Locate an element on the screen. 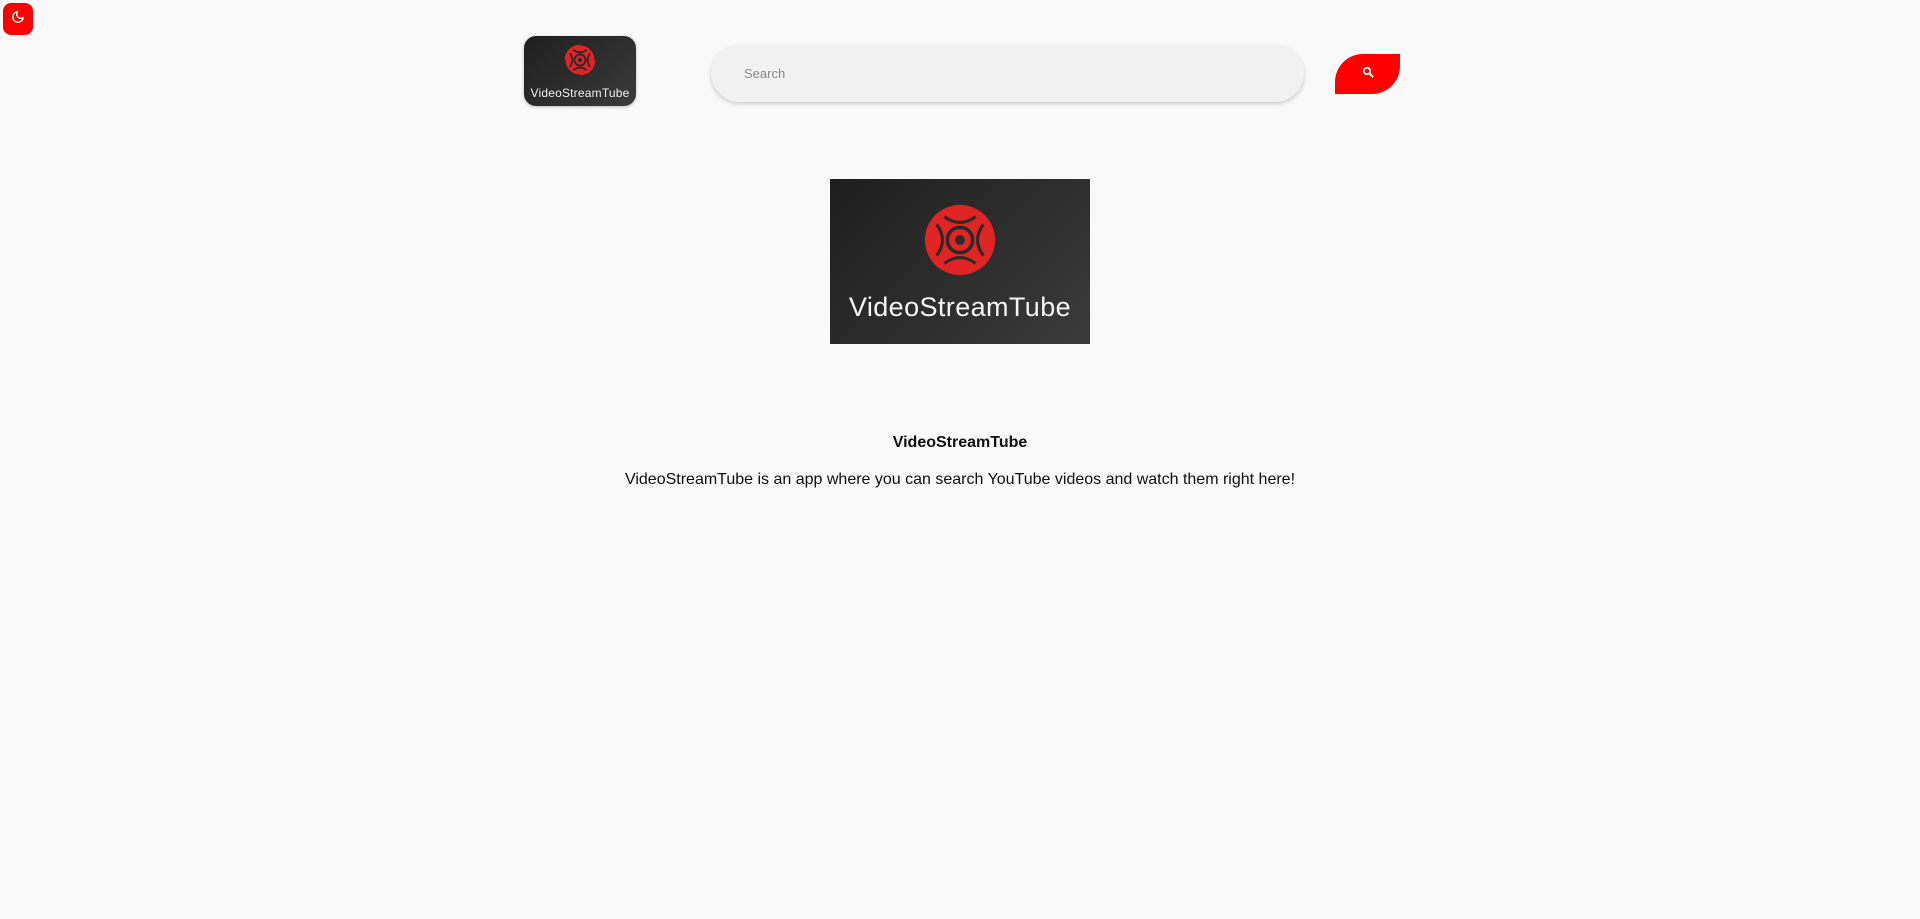 This screenshot has width=1920, height=919. about-title: VideoStreamTube is located at coordinates (960, 442).